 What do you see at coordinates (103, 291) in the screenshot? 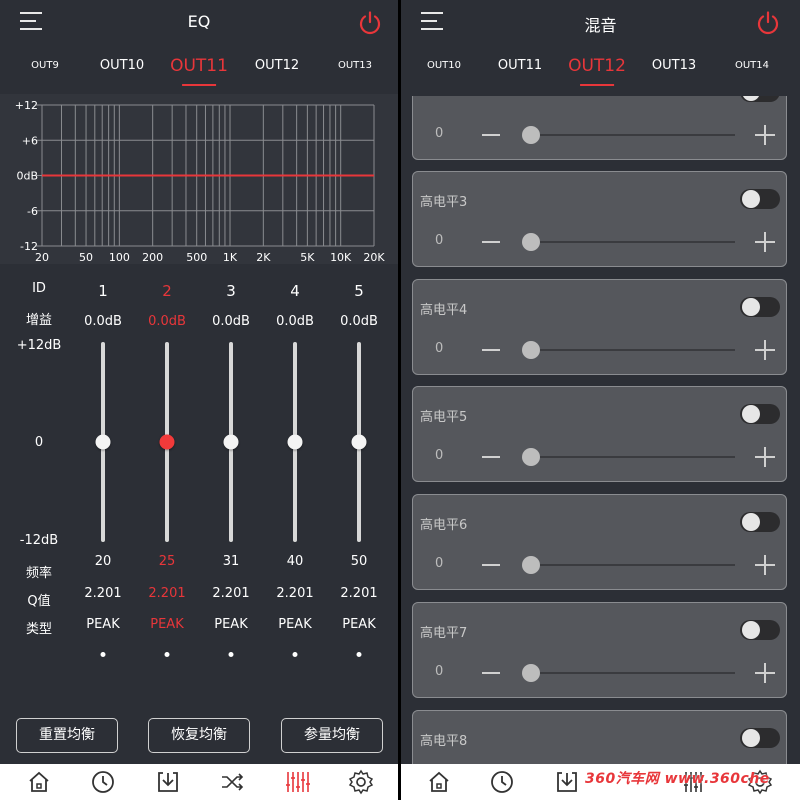
I see `band-id: 1` at bounding box center [103, 291].